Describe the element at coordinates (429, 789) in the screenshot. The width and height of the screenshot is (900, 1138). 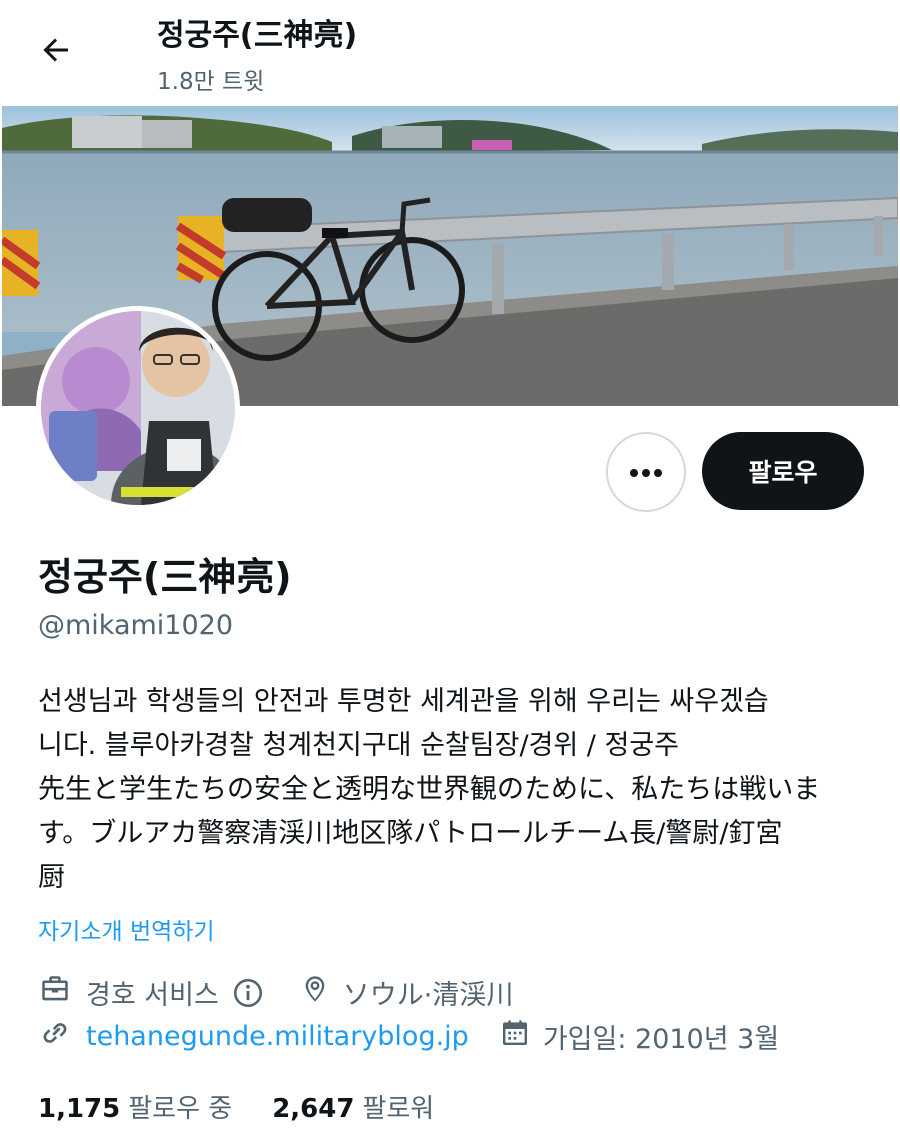
I see `bio-line: 先生と学生たちの安全と透明な世界観のために、私たちは戦いま` at that location.